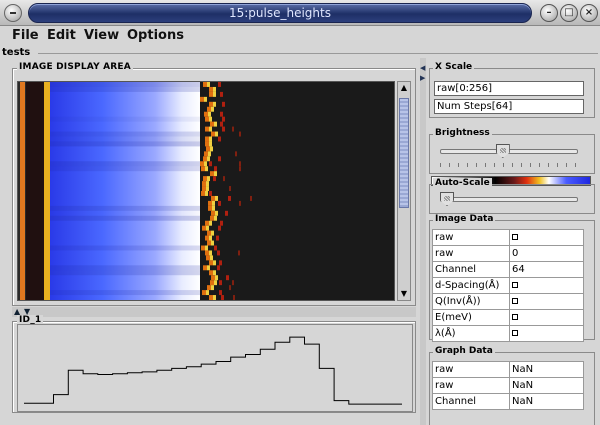  Describe the element at coordinates (464, 219) in the screenshot. I see `image-data-title: Image Data` at that location.